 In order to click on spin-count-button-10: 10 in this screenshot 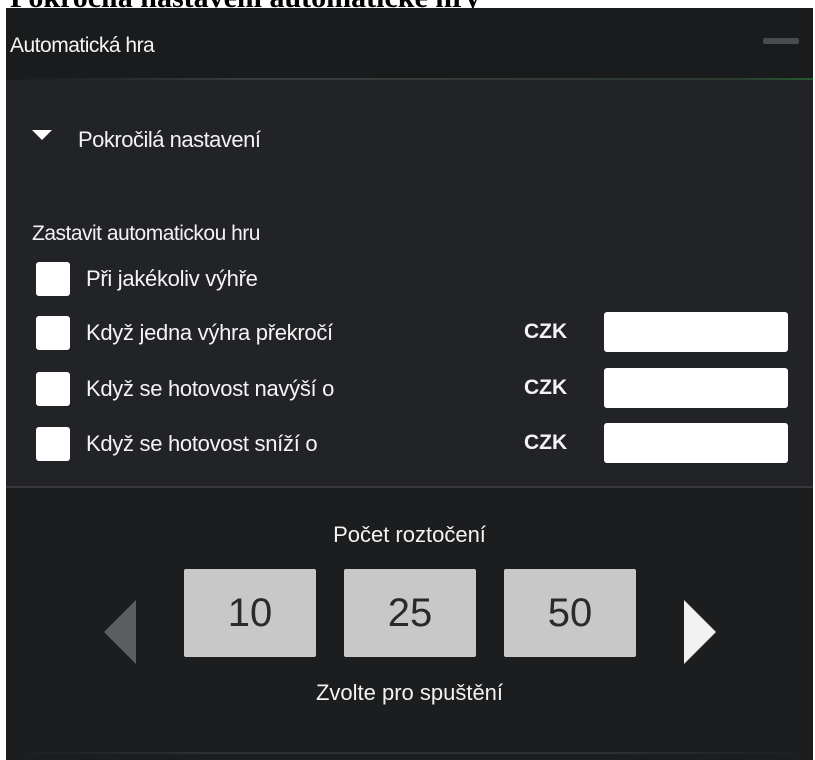, I will do `click(250, 613)`.